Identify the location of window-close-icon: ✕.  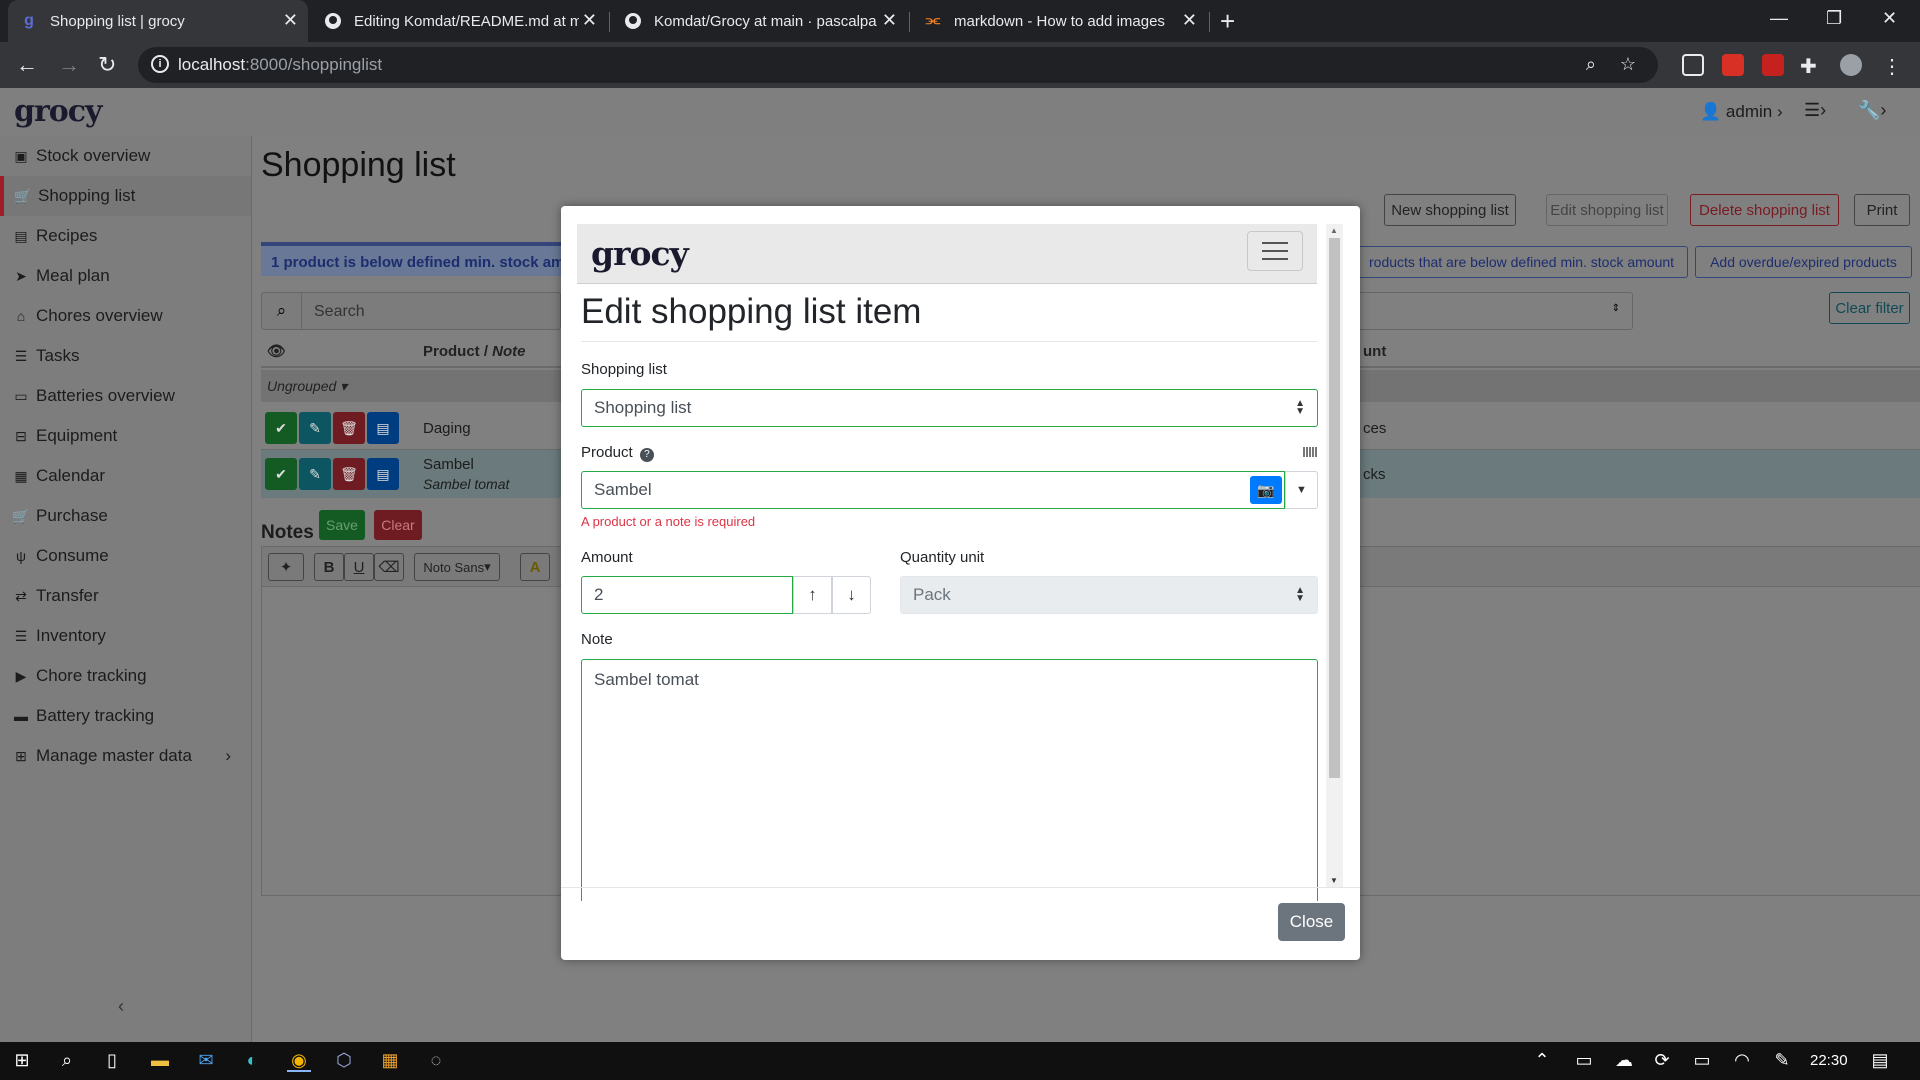
(1889, 18).